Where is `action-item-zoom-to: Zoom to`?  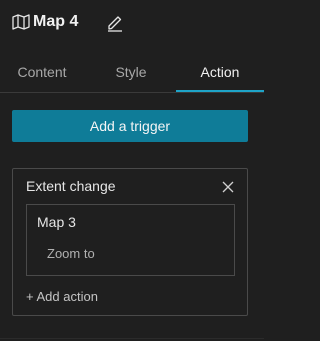 action-item-zoom-to: Zoom to is located at coordinates (71, 254).